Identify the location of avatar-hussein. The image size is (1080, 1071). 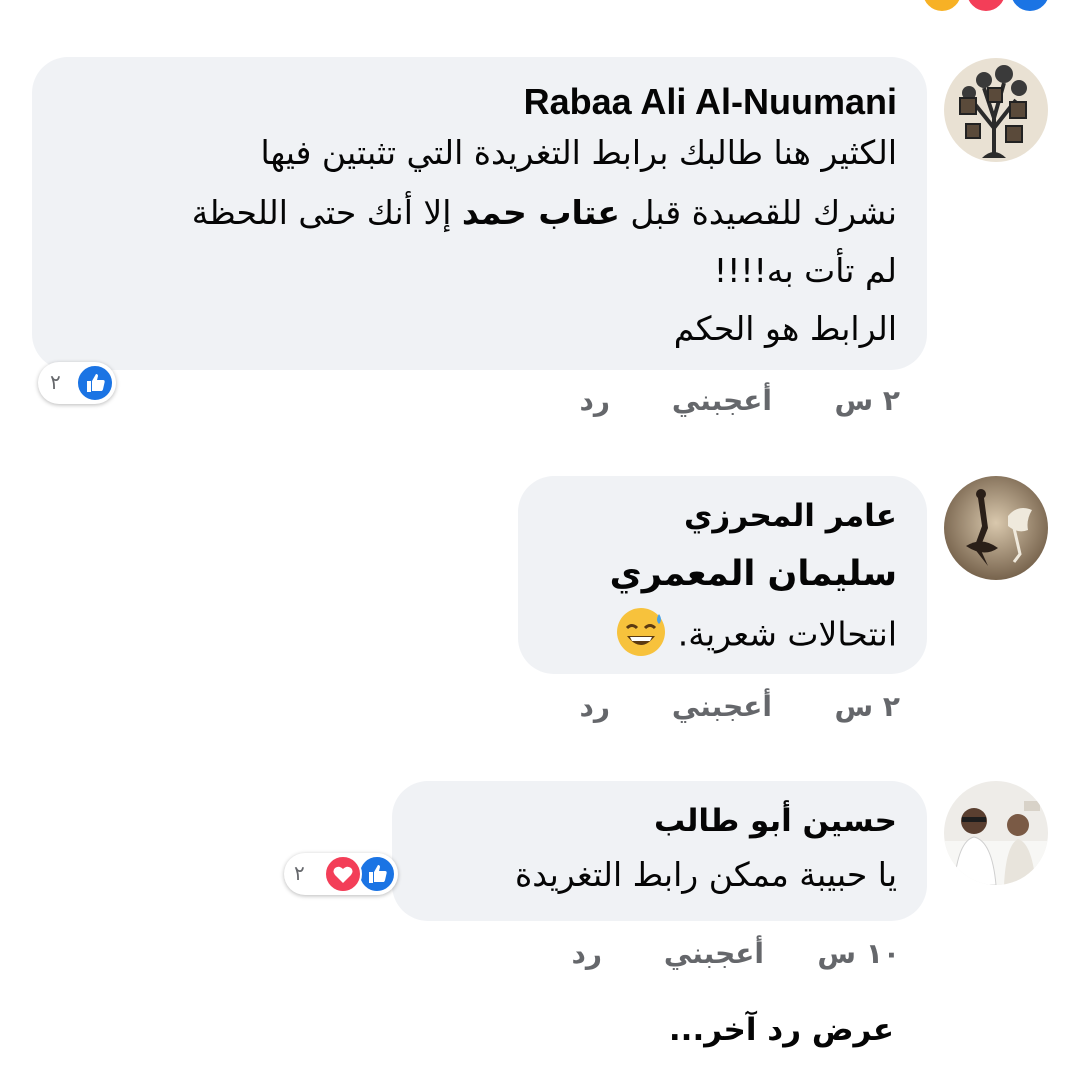
(996, 833).